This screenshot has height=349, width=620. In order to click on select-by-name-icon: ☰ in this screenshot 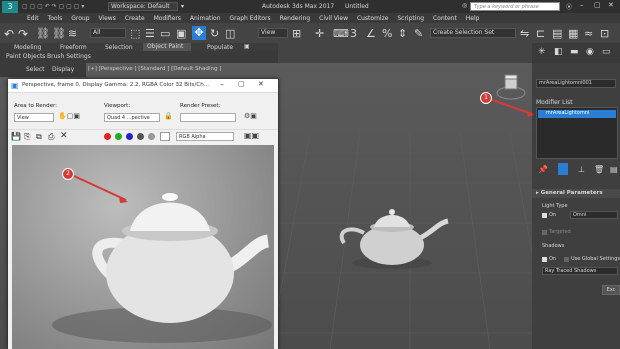, I will do `click(150, 33)`.